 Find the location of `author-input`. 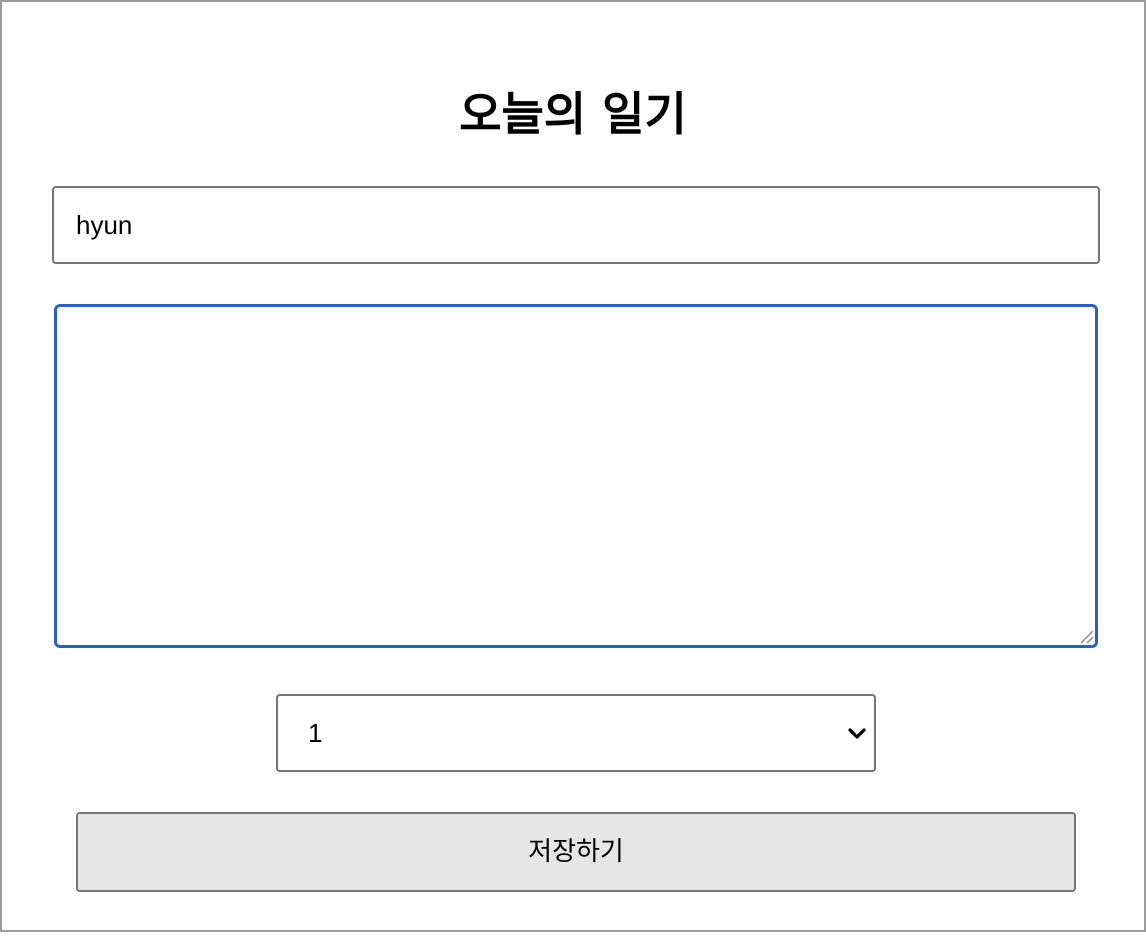

author-input is located at coordinates (576, 225).